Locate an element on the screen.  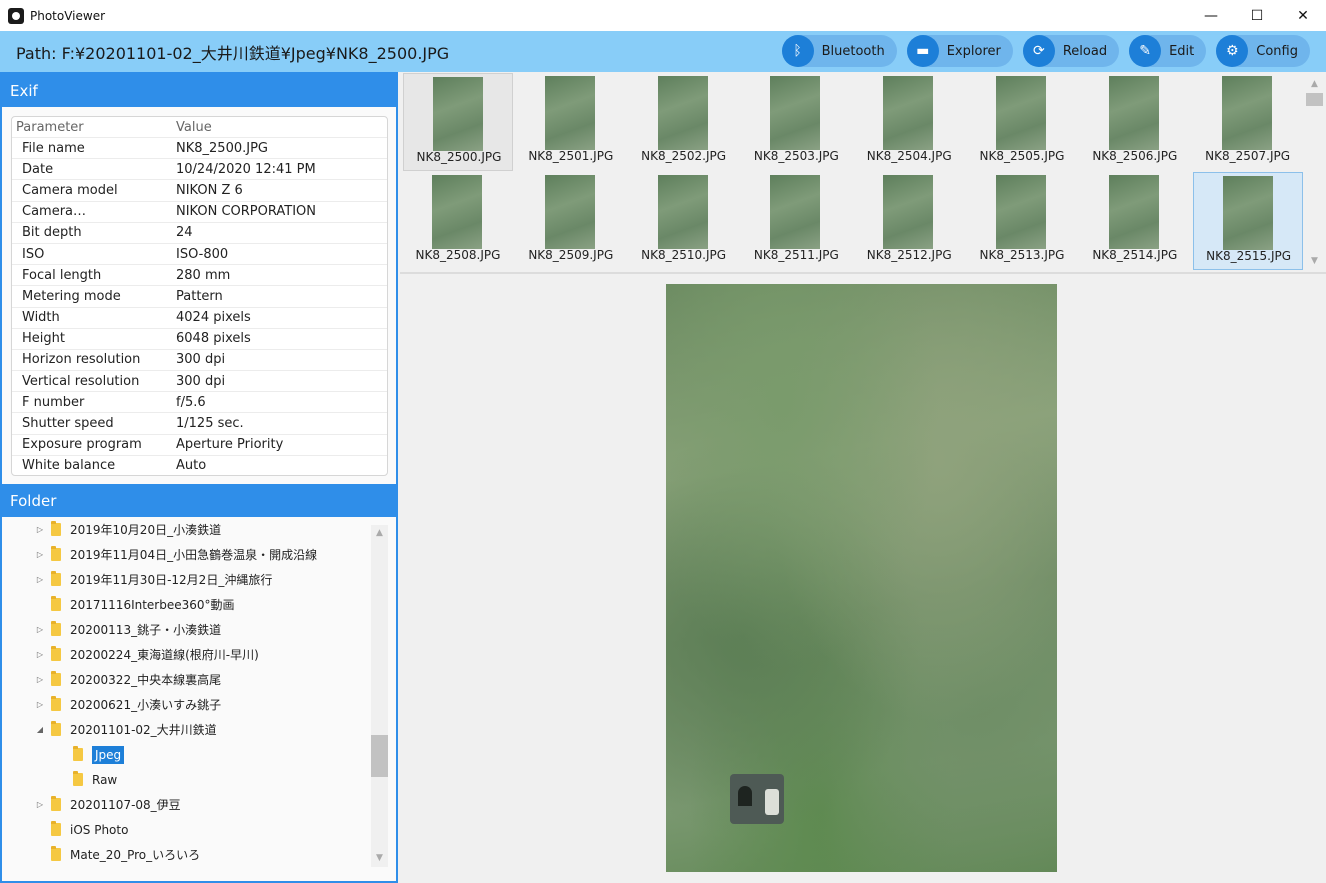
exif-row: F number f/5.6 is located at coordinates (199, 403).